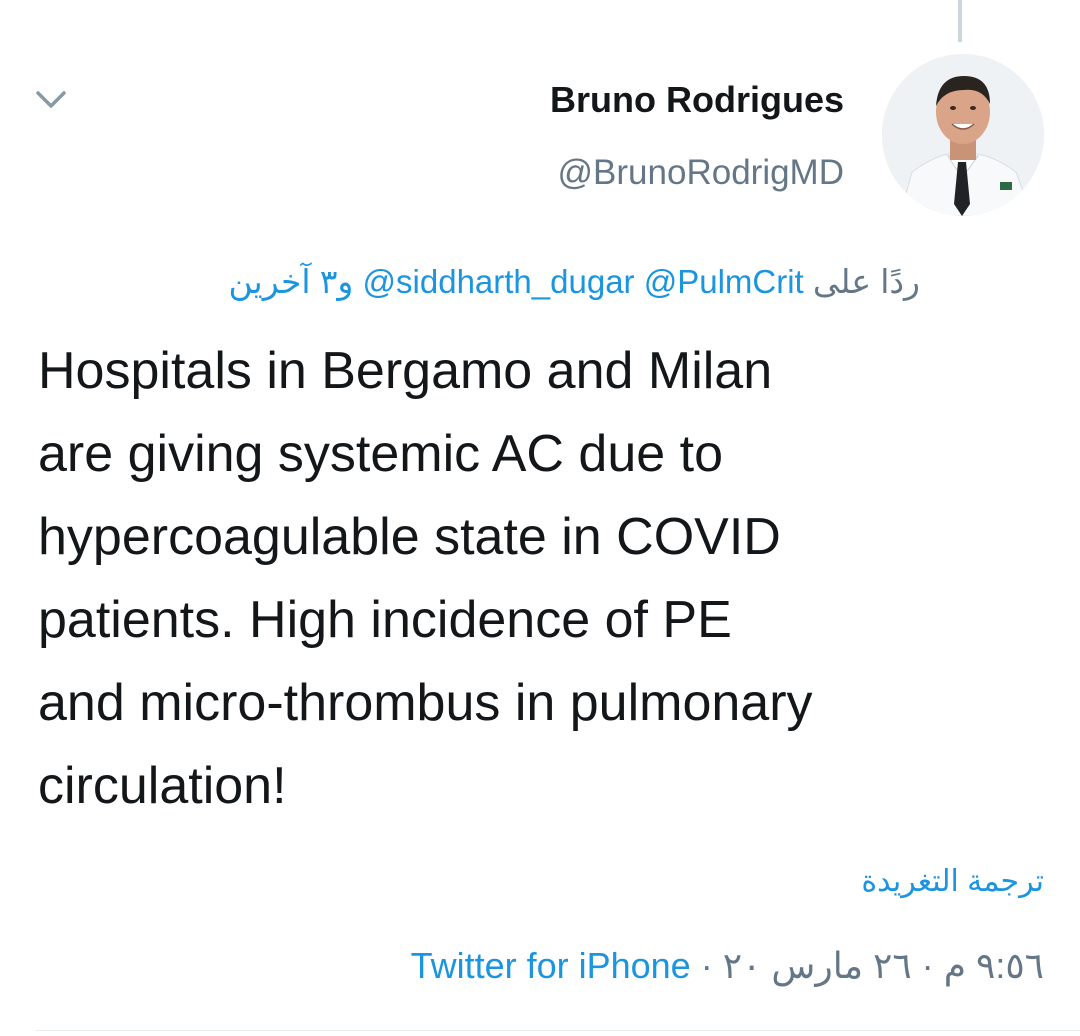  I want to click on tweet-source: Twitter for iPhone, so click(551, 965).